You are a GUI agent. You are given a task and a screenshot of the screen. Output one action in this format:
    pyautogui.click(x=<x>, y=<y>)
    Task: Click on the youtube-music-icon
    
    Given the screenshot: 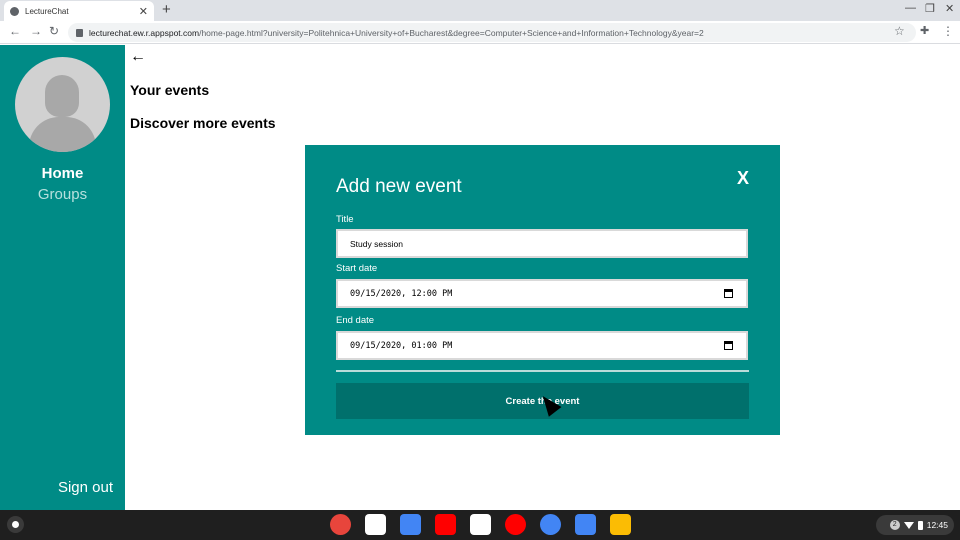 What is the action you would take?
    pyautogui.click(x=515, y=524)
    